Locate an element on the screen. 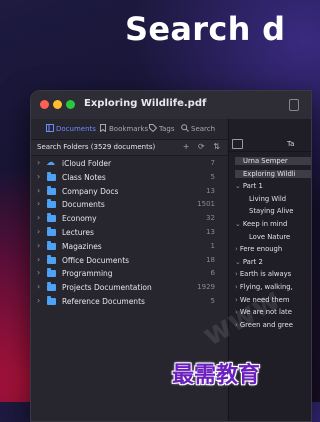  folder-row: › Programming 6 is located at coordinates (129, 273).